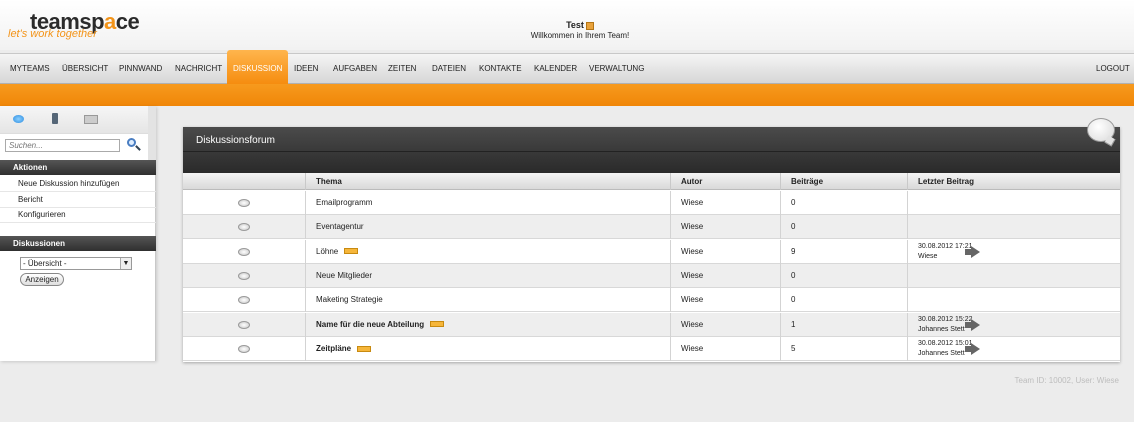  What do you see at coordinates (402, 69) in the screenshot?
I see `nav-item-zeiten: ZEITEN` at bounding box center [402, 69].